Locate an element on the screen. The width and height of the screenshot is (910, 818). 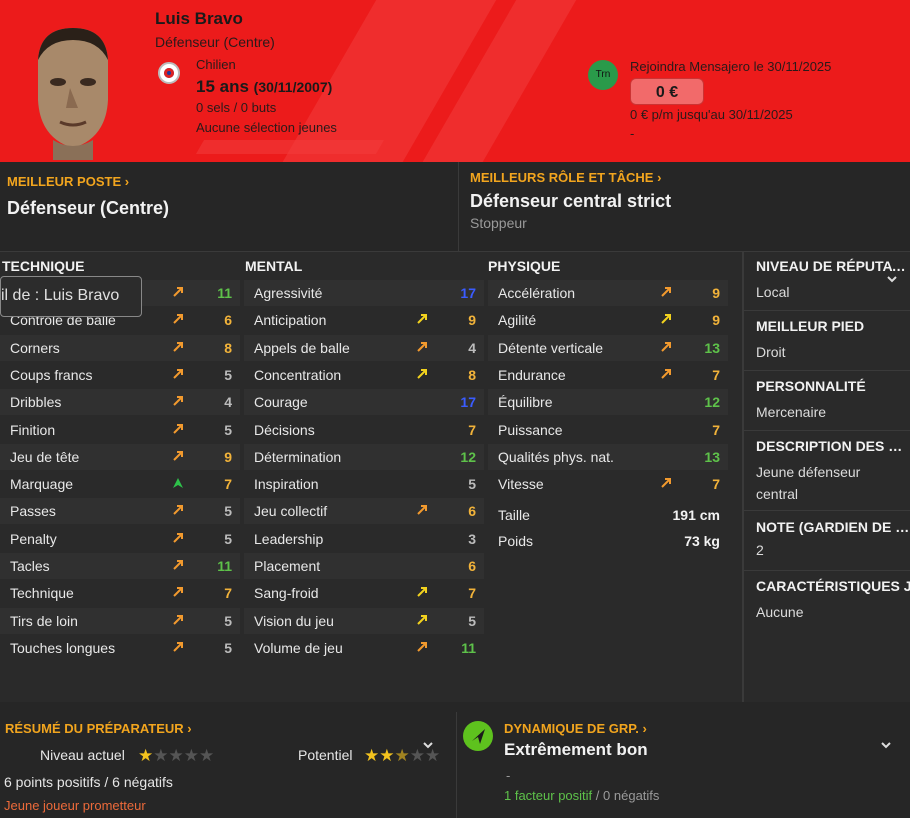
attribute-row: Puissance 7 is located at coordinates (608, 430).